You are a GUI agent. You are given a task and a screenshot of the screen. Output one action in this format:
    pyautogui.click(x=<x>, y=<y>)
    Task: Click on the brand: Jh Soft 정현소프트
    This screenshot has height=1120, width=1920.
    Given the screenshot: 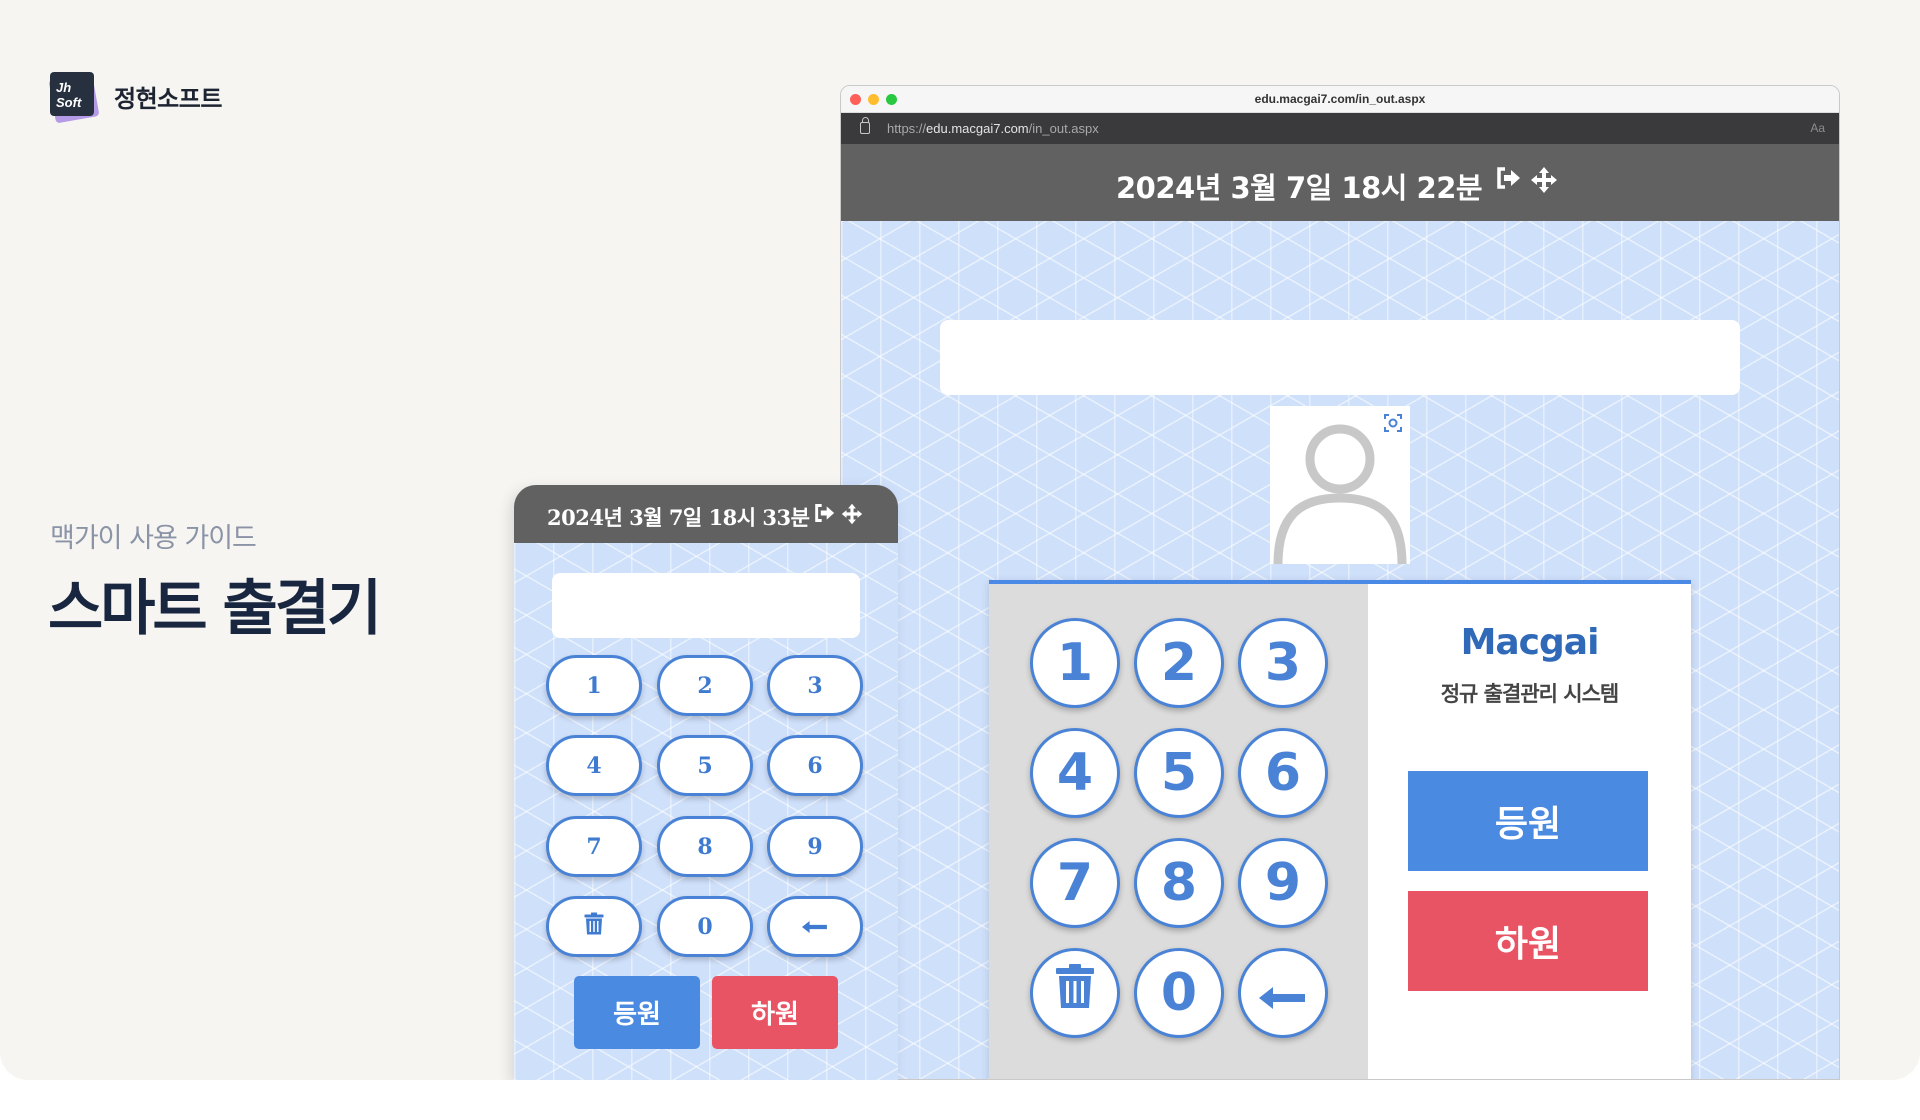 What is the action you would take?
    pyautogui.click(x=135, y=98)
    